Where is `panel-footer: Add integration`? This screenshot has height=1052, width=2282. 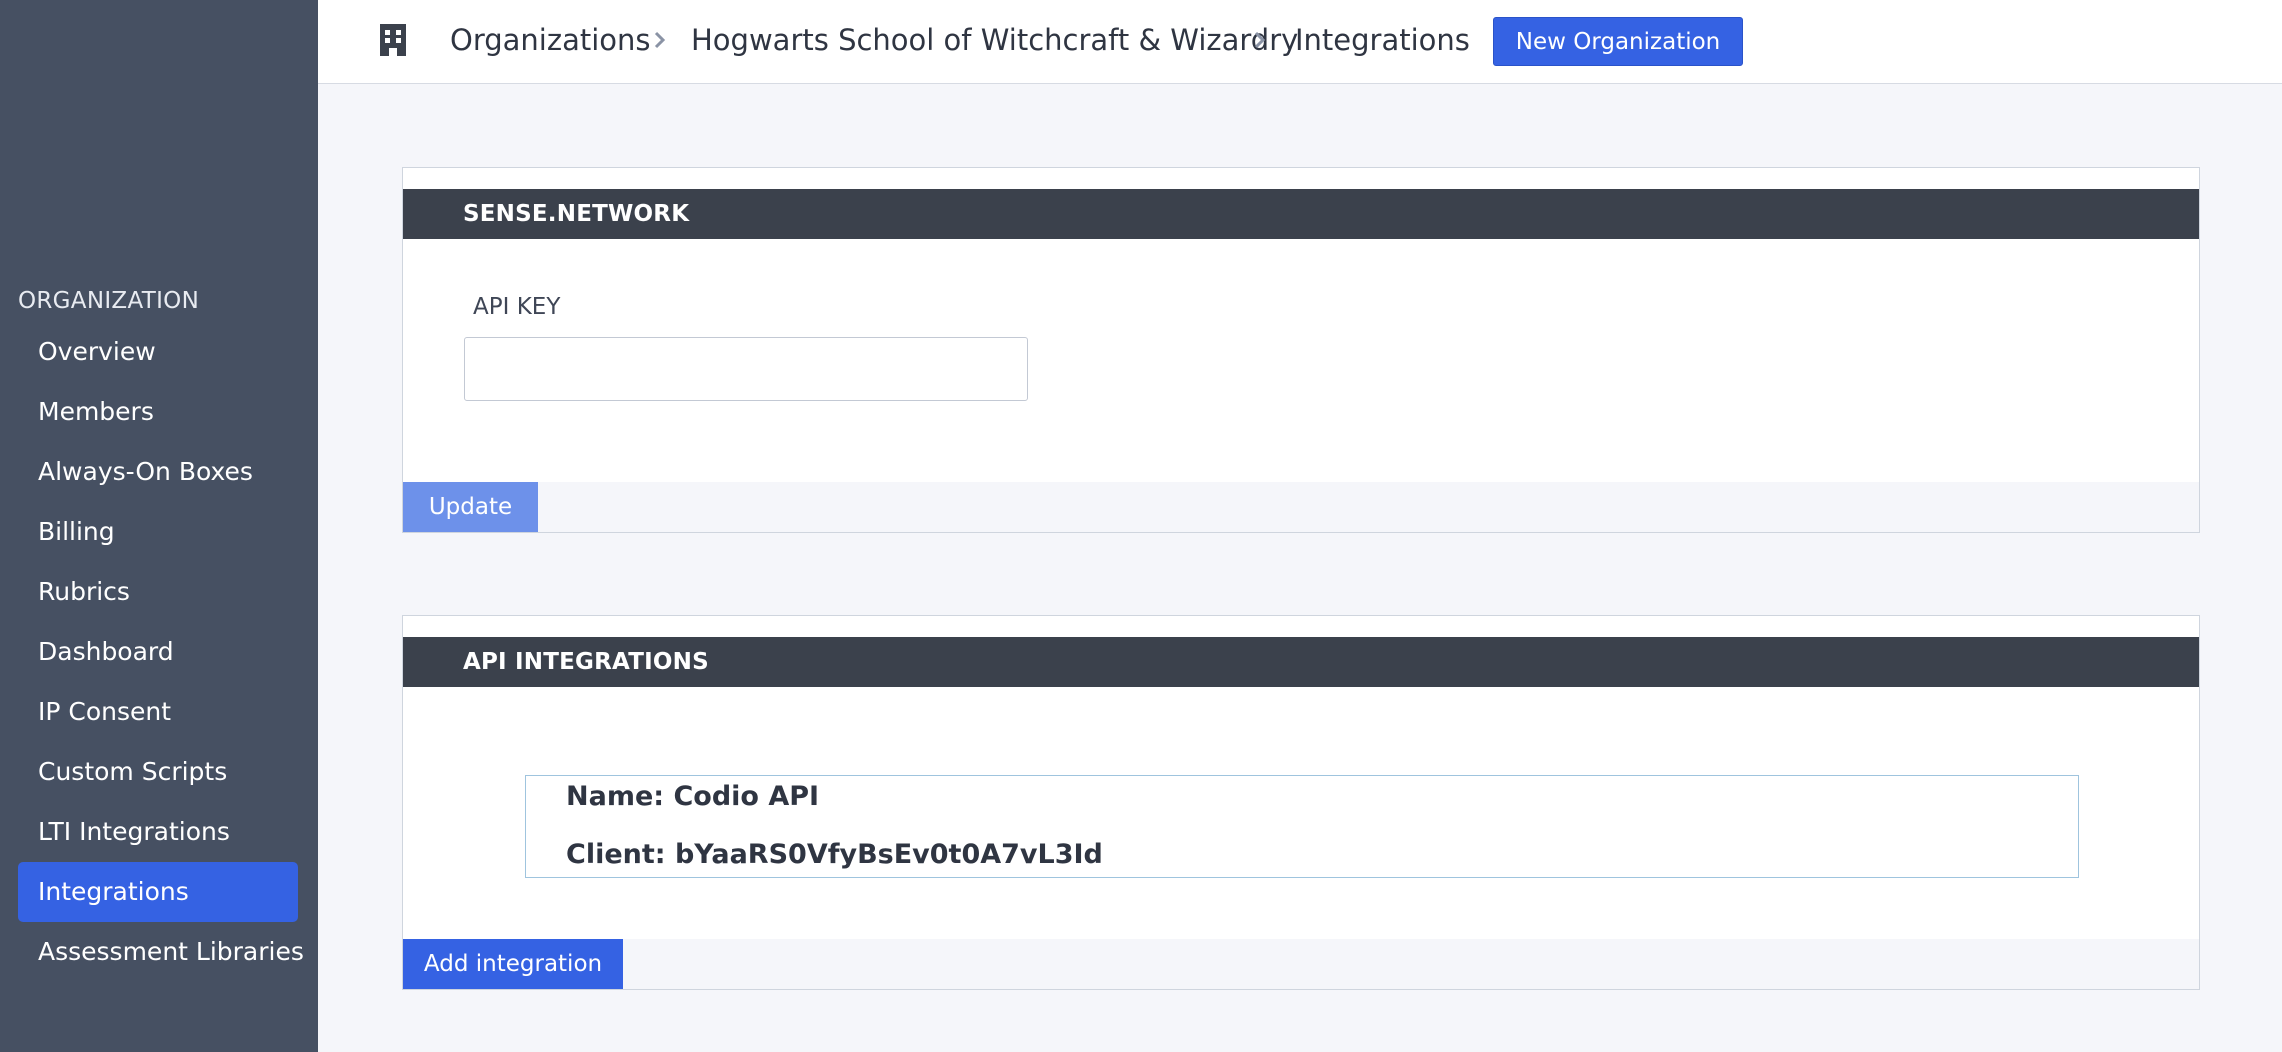 panel-footer: Add integration is located at coordinates (1301, 964).